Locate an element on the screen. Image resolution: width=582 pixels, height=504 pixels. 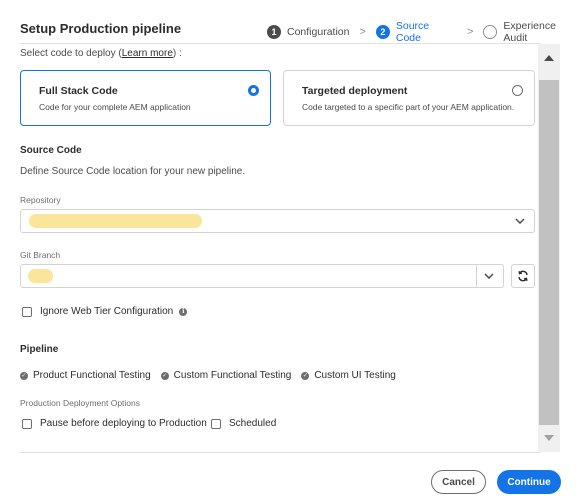
step-configuration: 1 Configuration is located at coordinates (308, 32).